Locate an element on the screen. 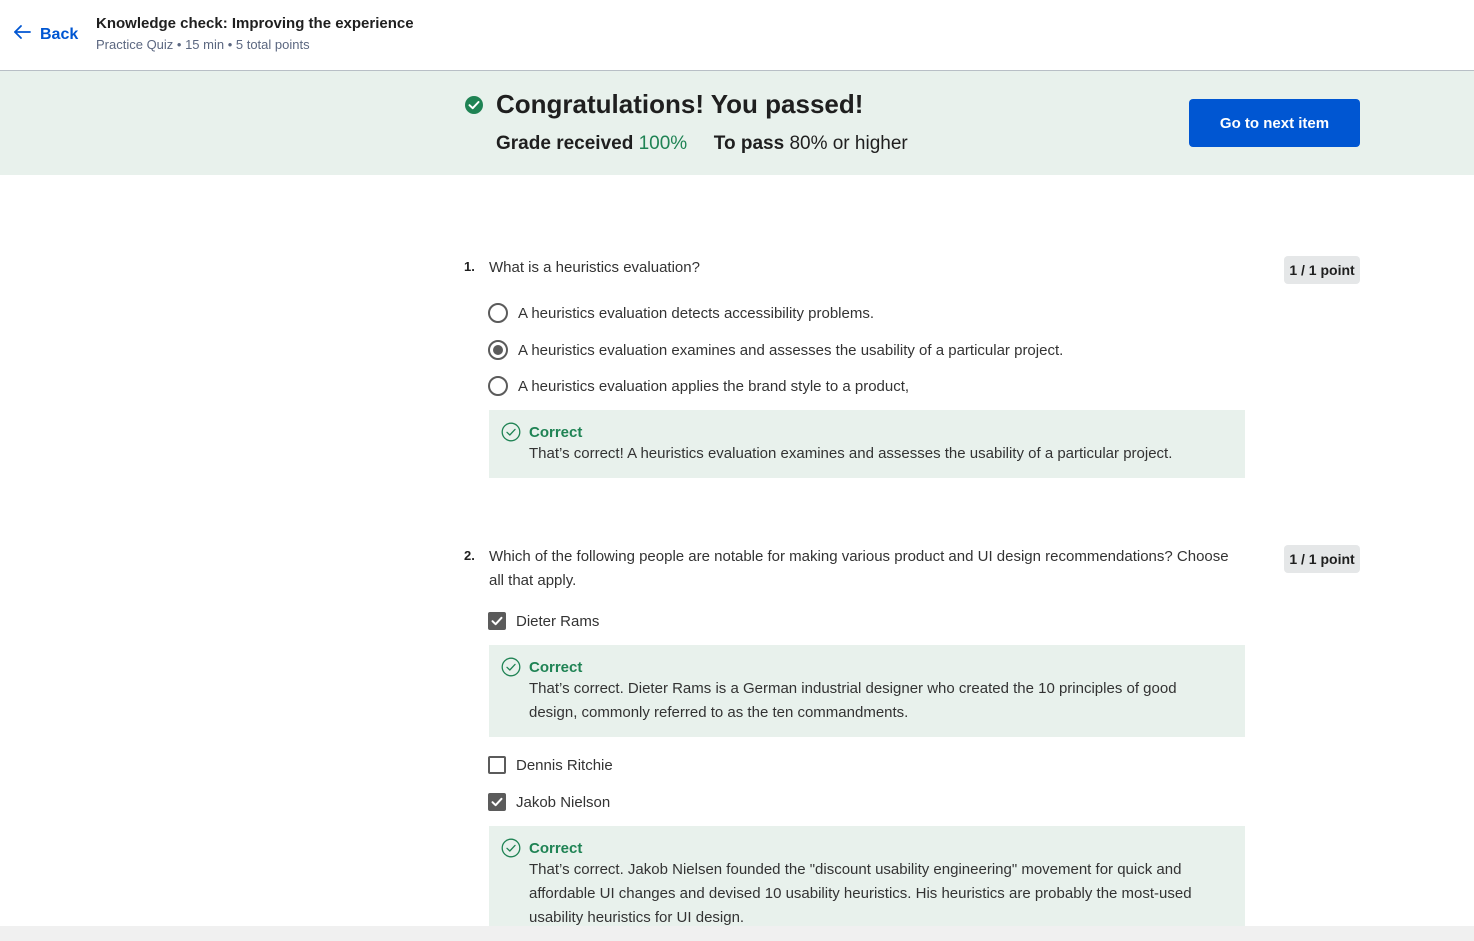 This screenshot has width=1474, height=941. answer-option: Jakob Nielson is located at coordinates (549, 802).